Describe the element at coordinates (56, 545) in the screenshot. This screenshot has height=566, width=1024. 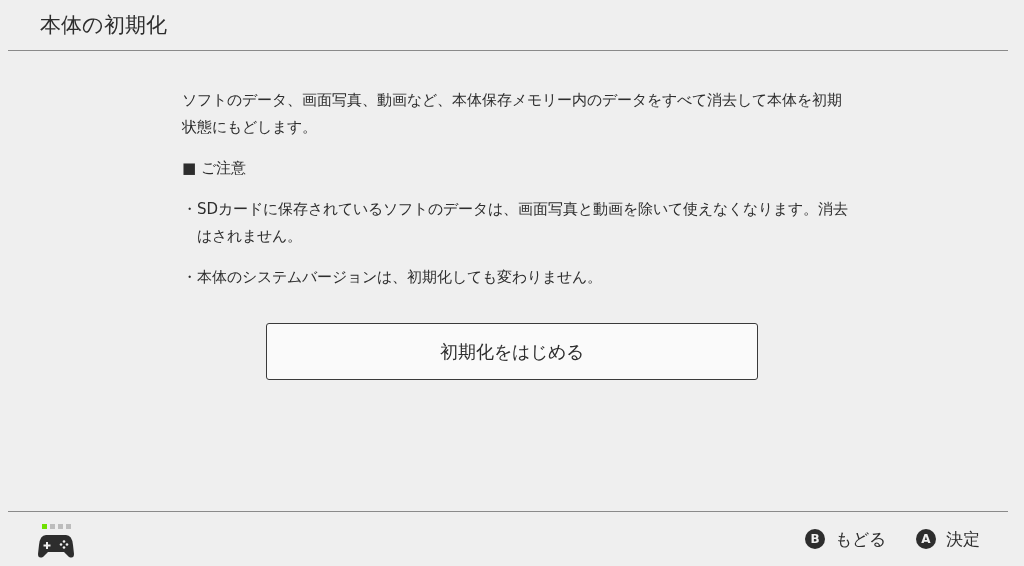
I see `gamepad-icon` at that location.